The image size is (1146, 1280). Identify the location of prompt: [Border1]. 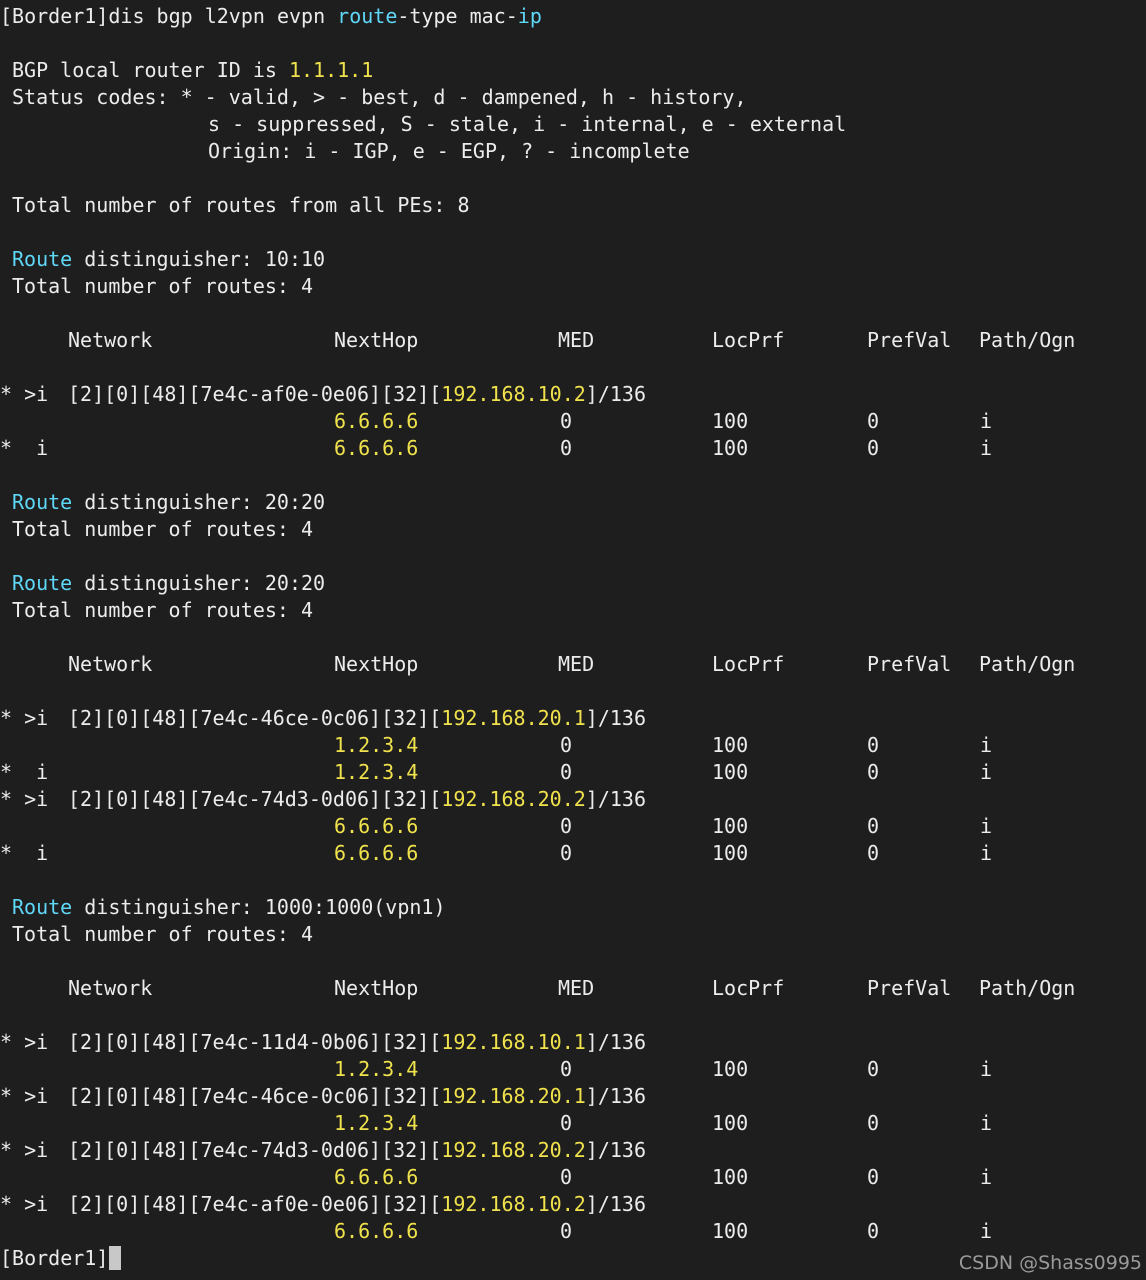
(54, 16).